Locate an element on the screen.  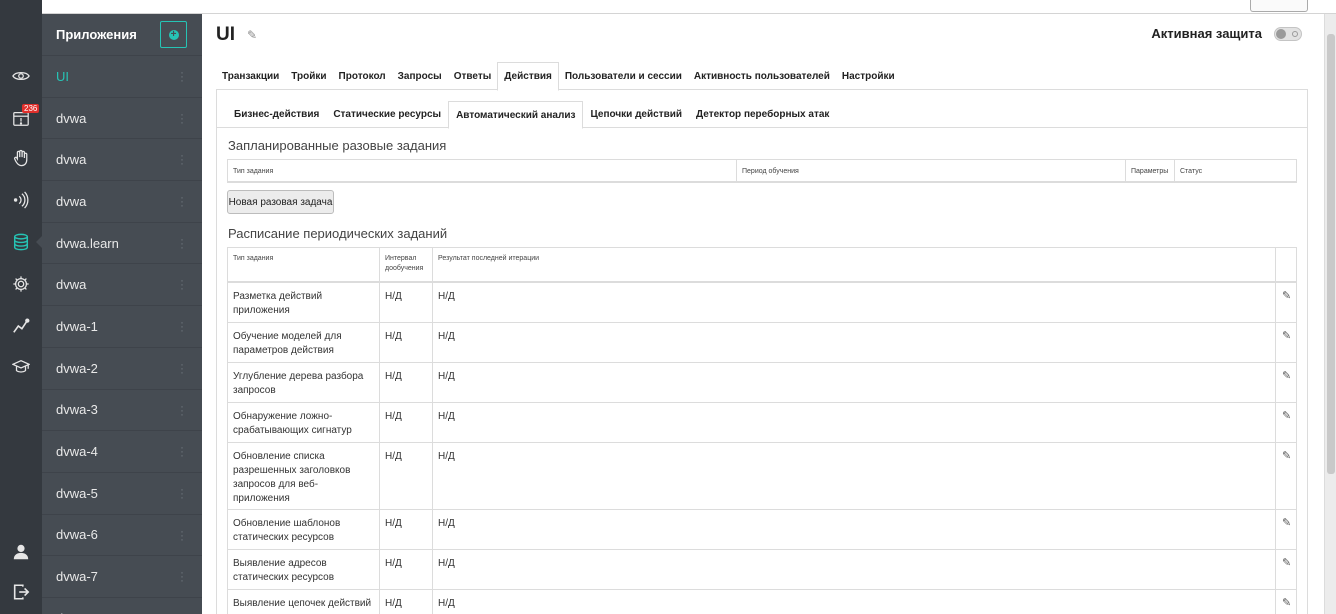
oneoff-col-type: Тип задания is located at coordinates (482, 171).